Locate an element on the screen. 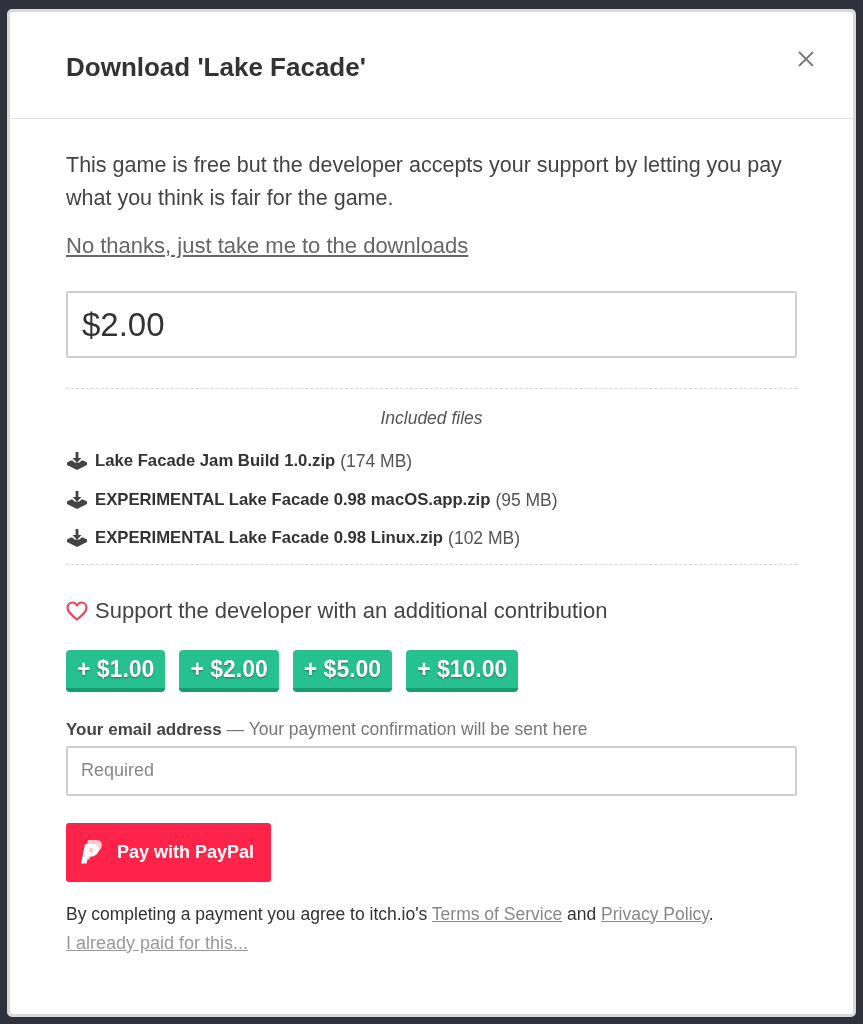  contribution-button: + $5.00 is located at coordinates (342, 670).